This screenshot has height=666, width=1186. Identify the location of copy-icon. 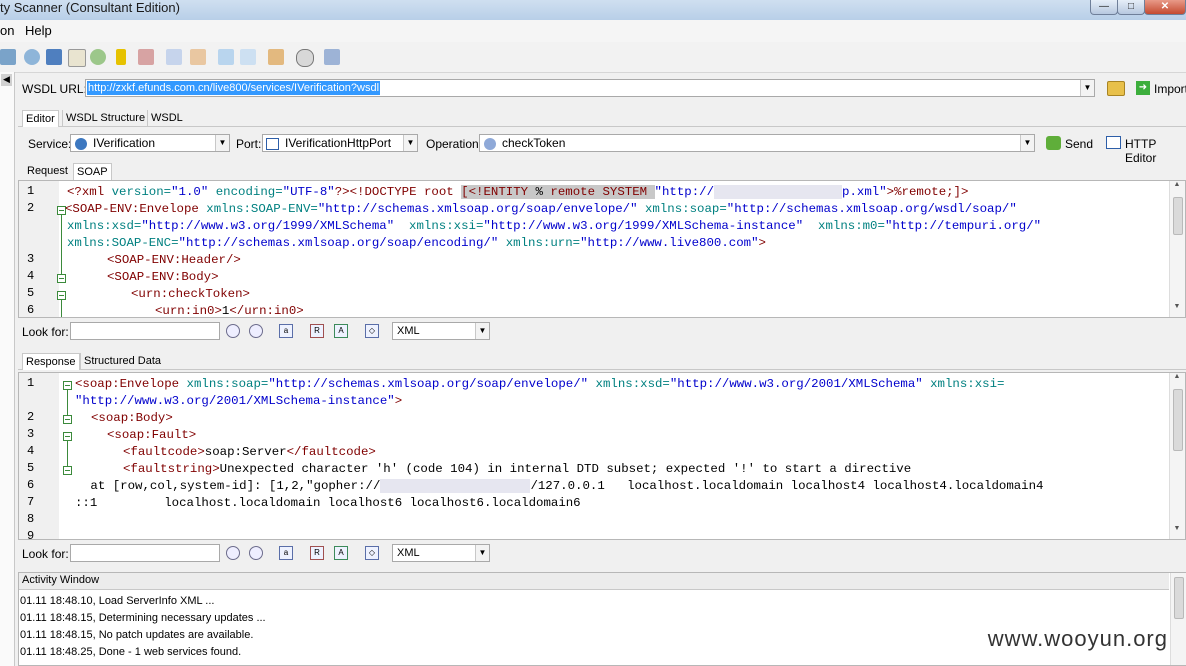
(226, 57).